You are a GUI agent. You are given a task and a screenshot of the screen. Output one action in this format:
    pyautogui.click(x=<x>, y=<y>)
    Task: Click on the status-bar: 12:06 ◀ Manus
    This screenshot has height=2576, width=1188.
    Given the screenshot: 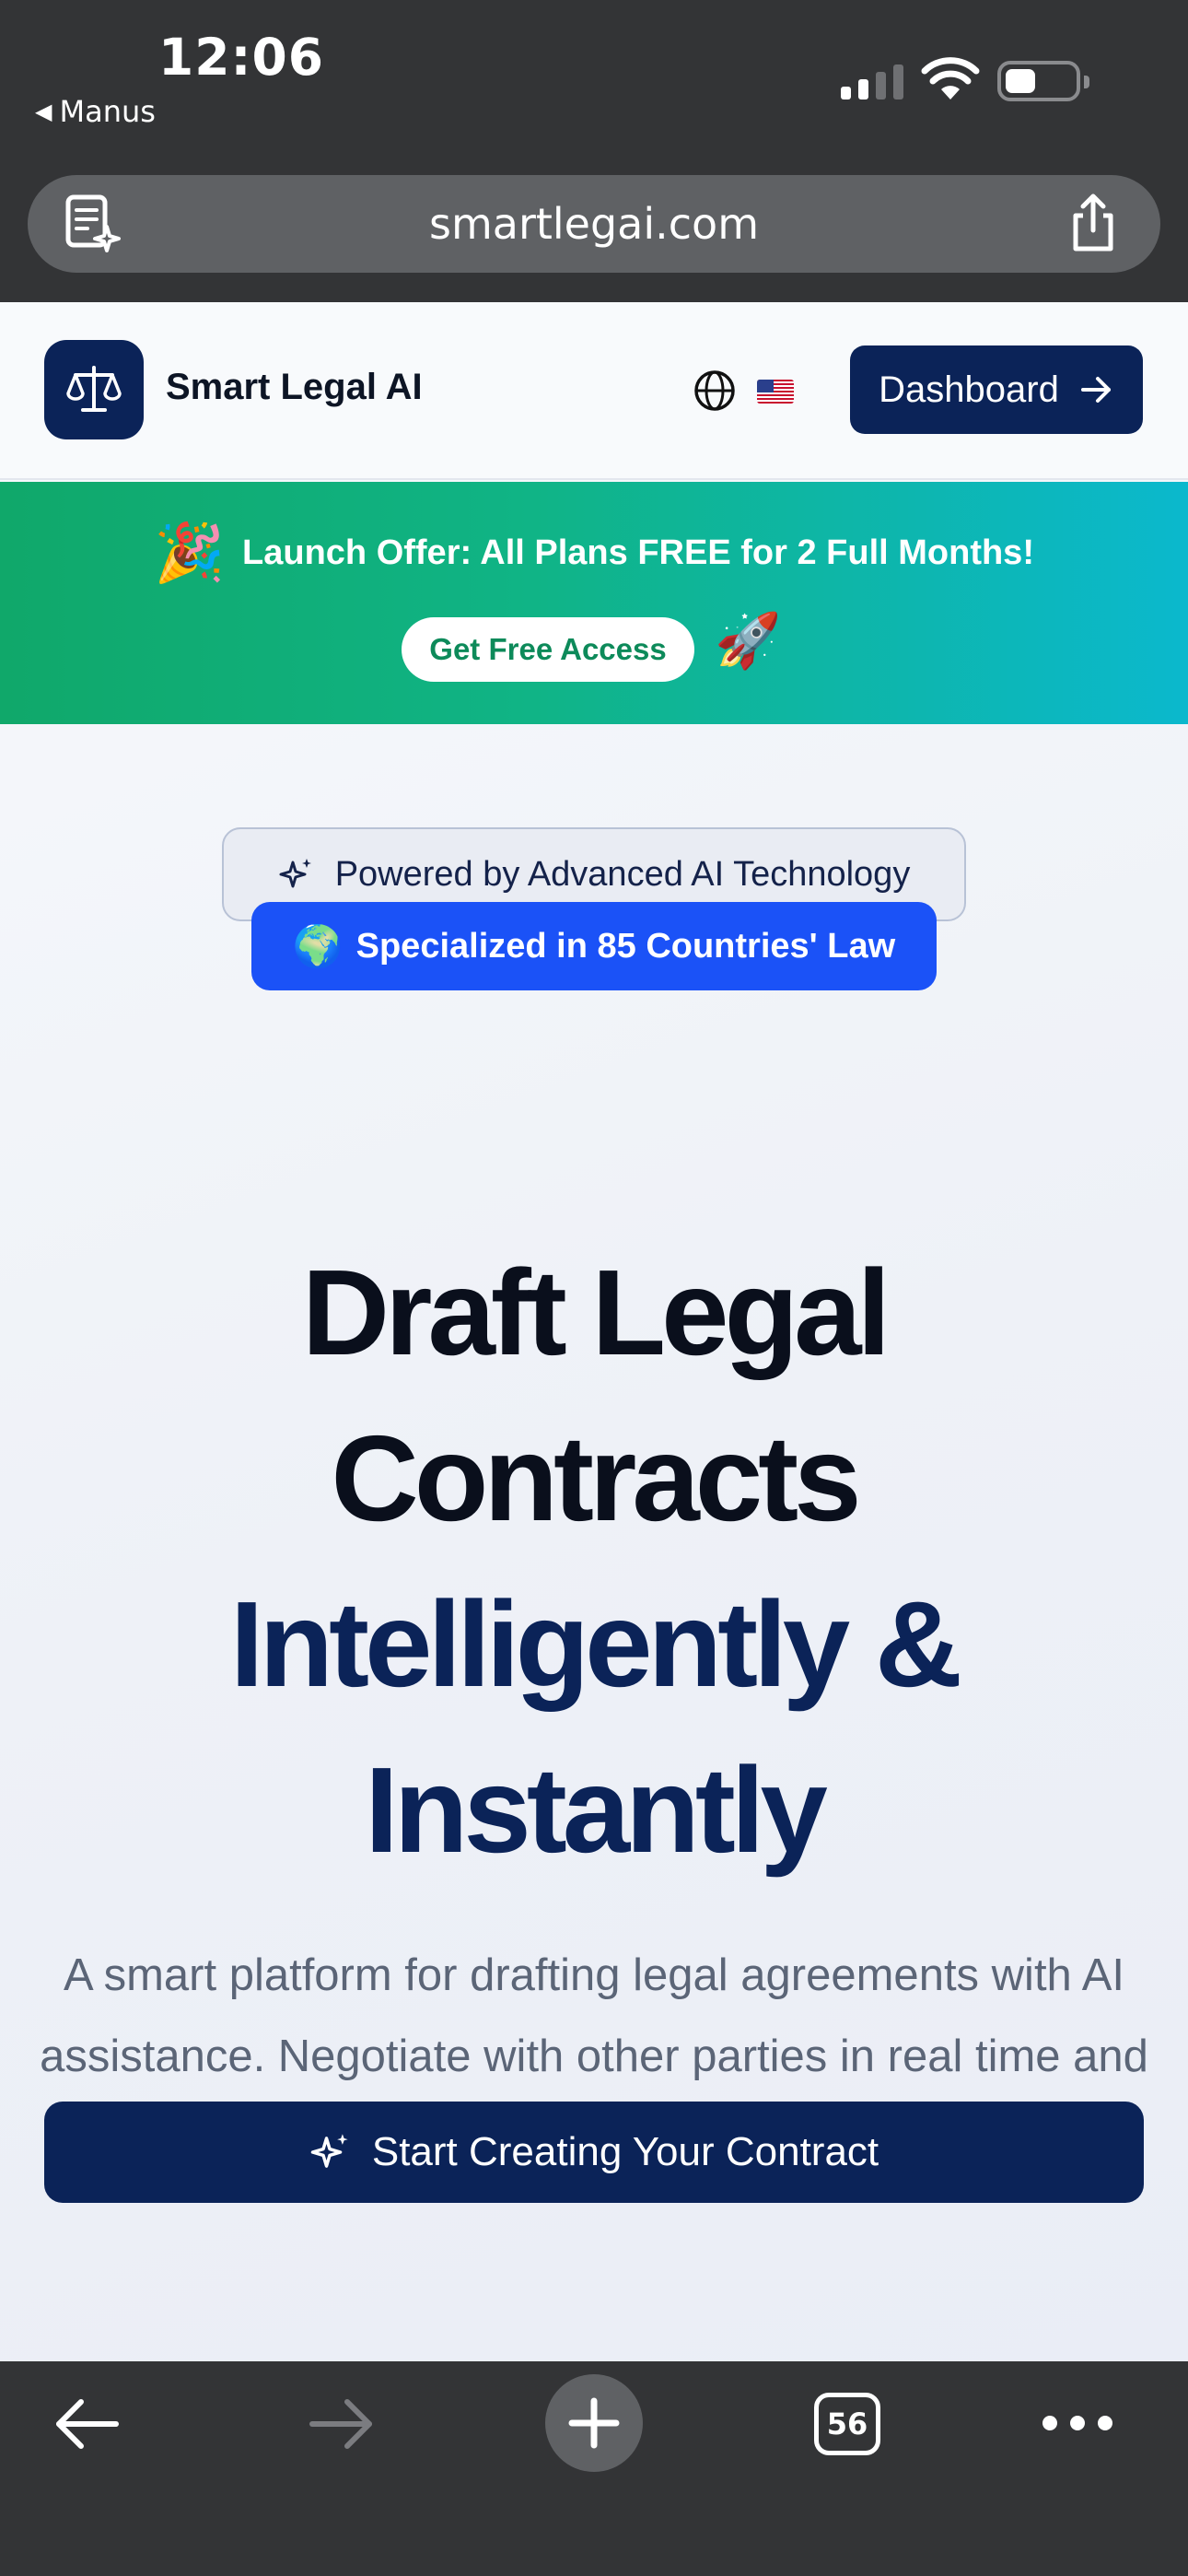 What is the action you would take?
    pyautogui.click(x=594, y=83)
    